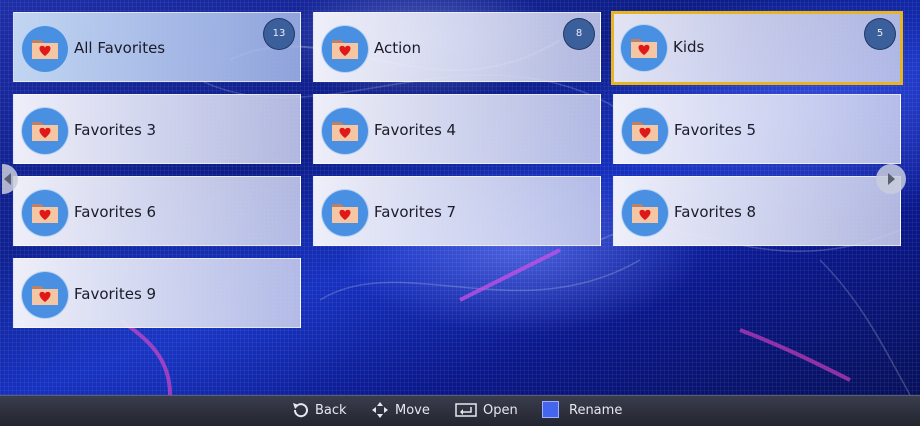  What do you see at coordinates (715, 212) in the screenshot?
I see `tile-label: Favorites 8` at bounding box center [715, 212].